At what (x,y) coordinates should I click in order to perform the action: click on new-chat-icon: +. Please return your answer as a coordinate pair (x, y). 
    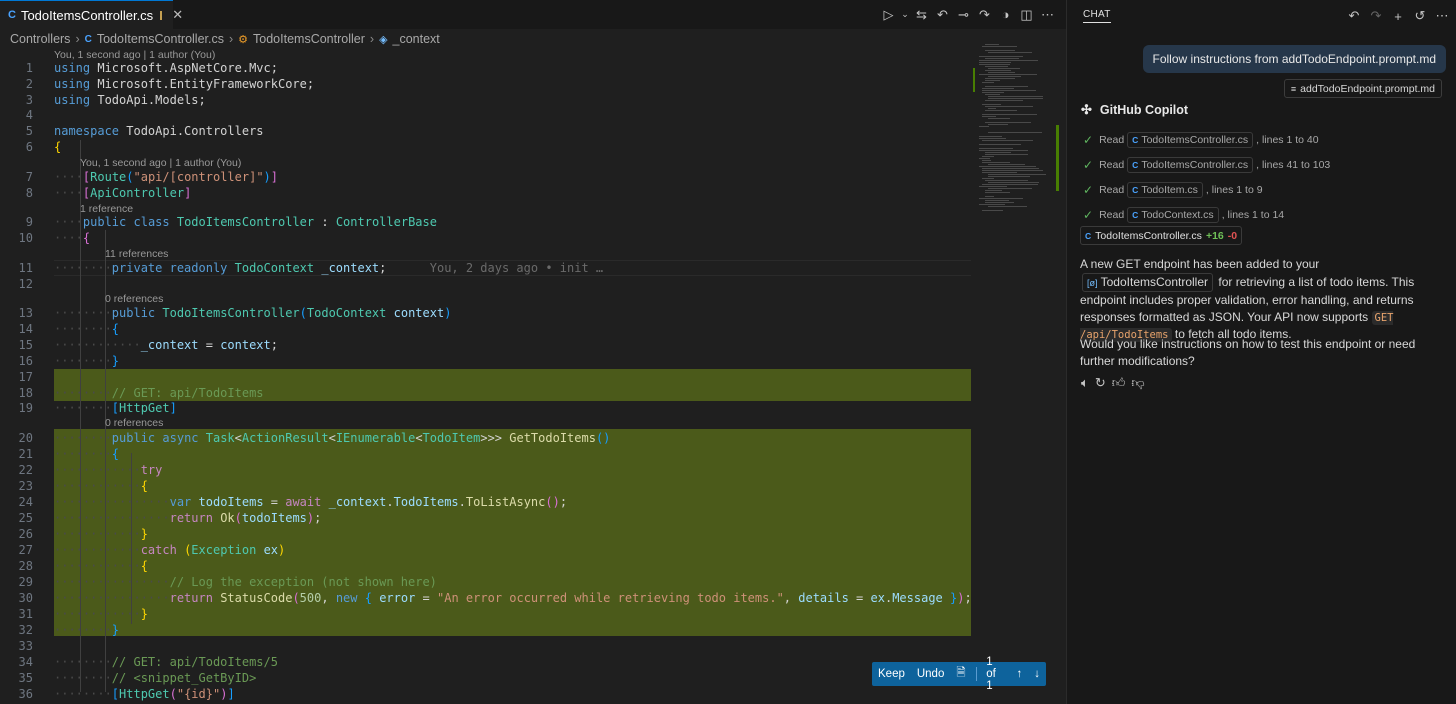
    Looking at the image, I should click on (1398, 16).